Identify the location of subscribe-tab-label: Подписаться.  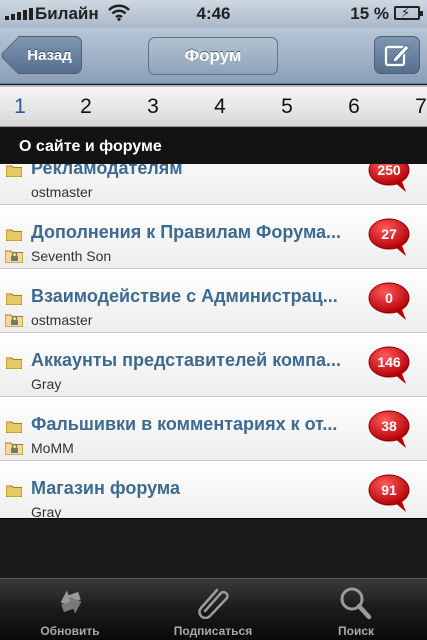
(213, 631).